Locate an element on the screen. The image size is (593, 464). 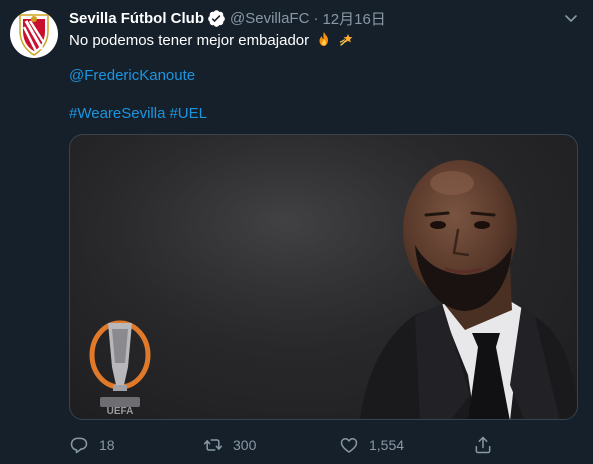
heart-icon is located at coordinates (349, 445).